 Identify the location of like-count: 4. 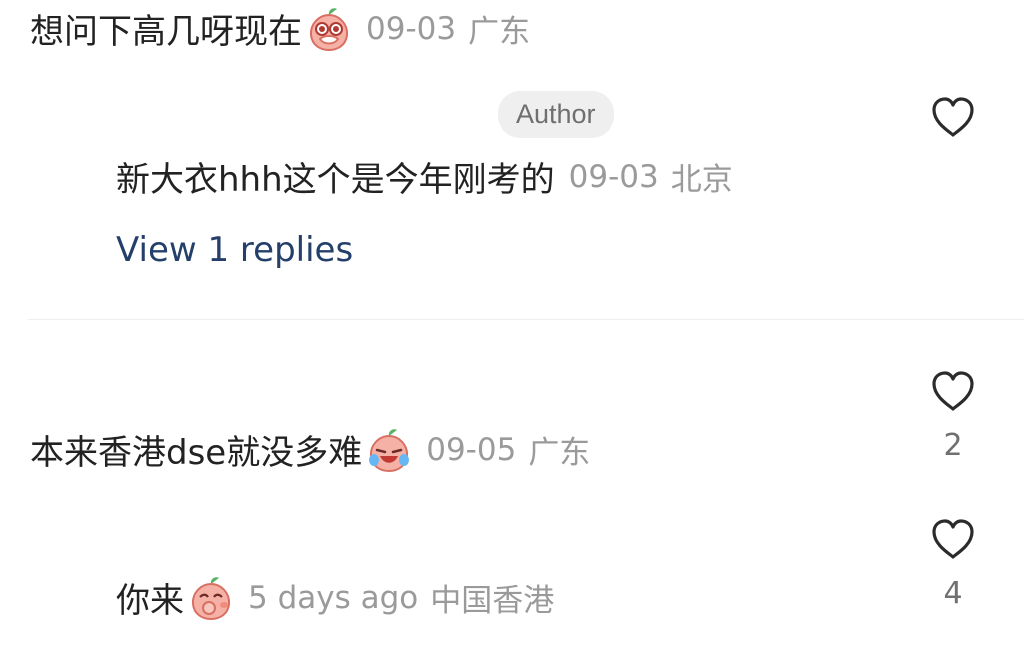
(953, 593).